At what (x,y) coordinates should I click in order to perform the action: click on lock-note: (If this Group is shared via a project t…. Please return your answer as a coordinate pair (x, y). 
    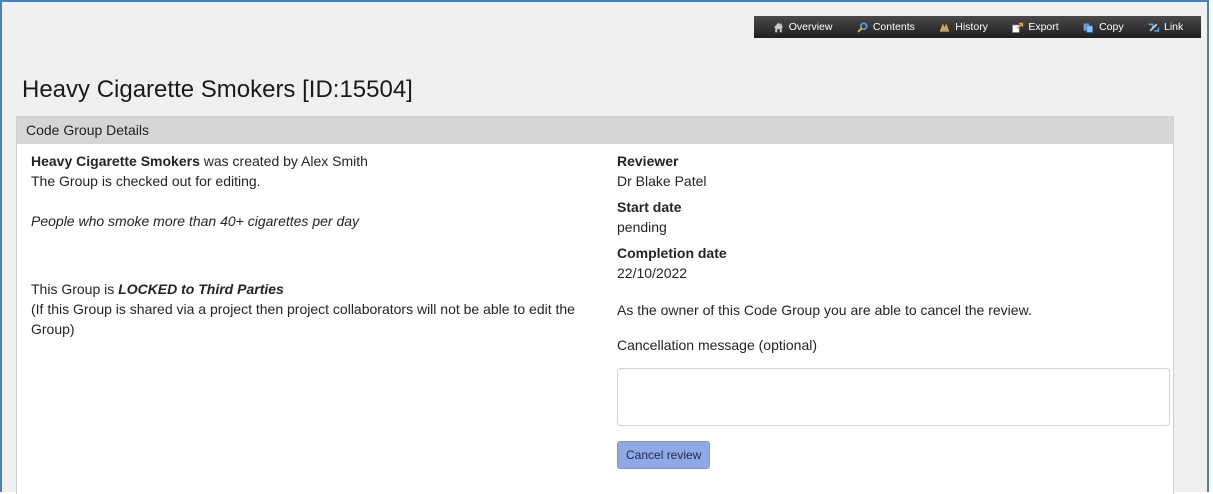
    Looking at the image, I should click on (303, 319).